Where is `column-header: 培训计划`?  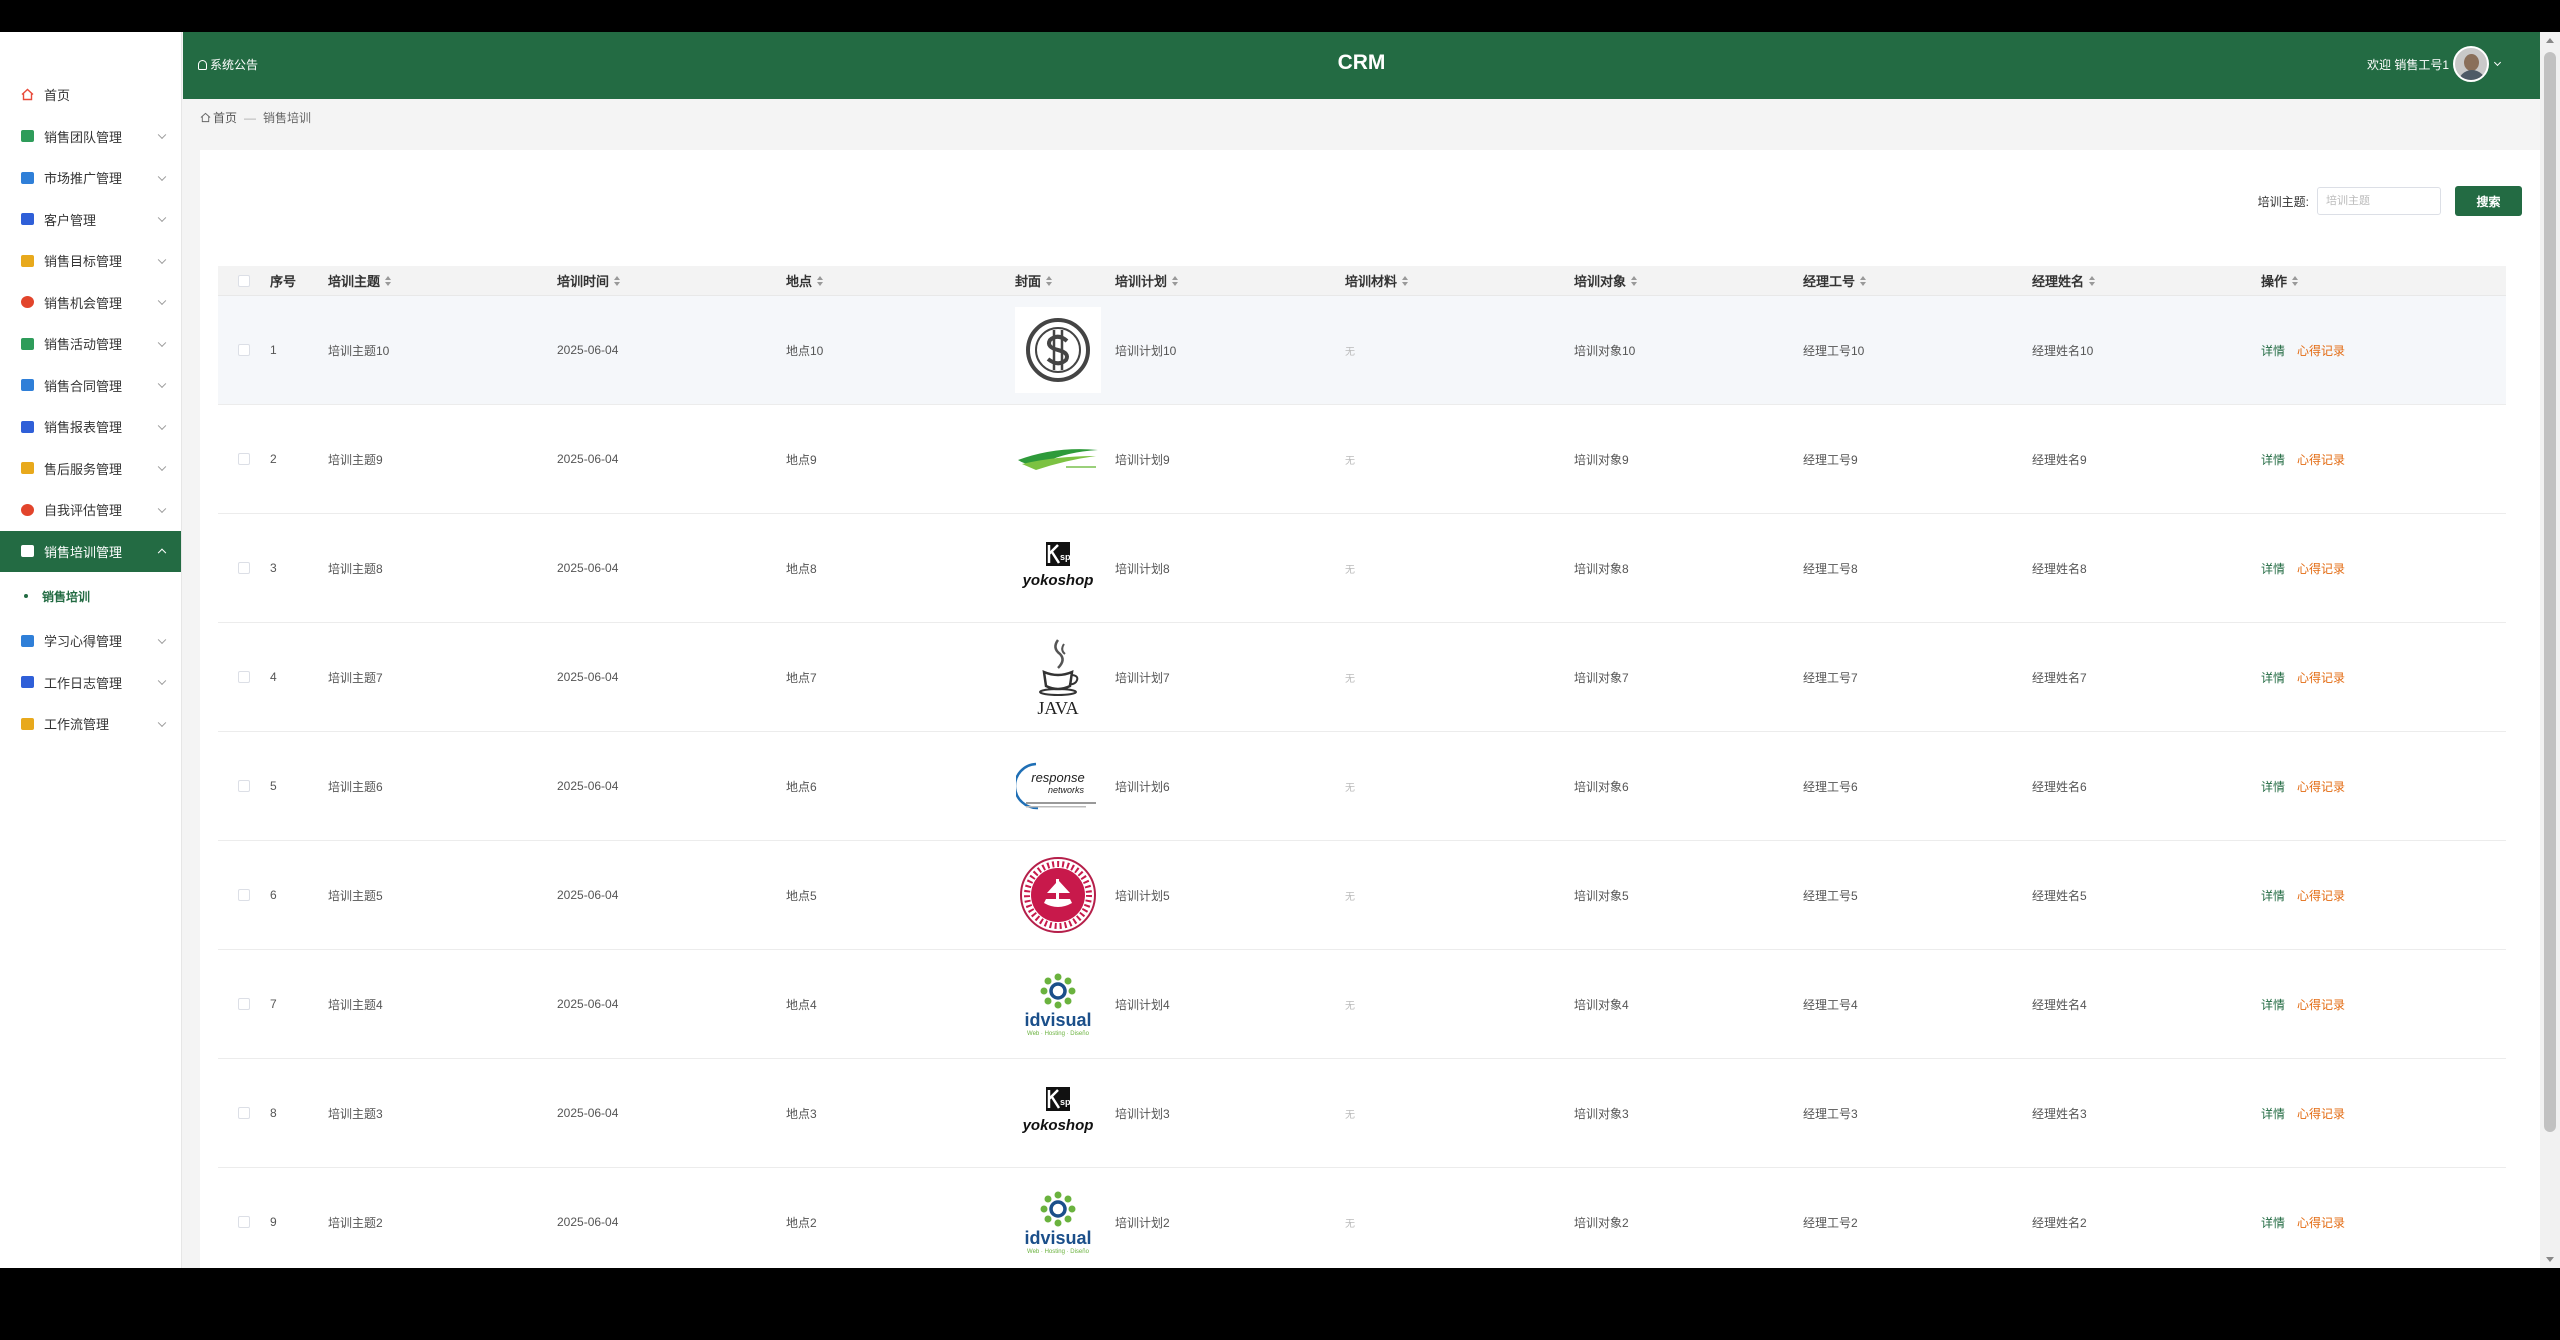 column-header: 培训计划 is located at coordinates (1230, 280).